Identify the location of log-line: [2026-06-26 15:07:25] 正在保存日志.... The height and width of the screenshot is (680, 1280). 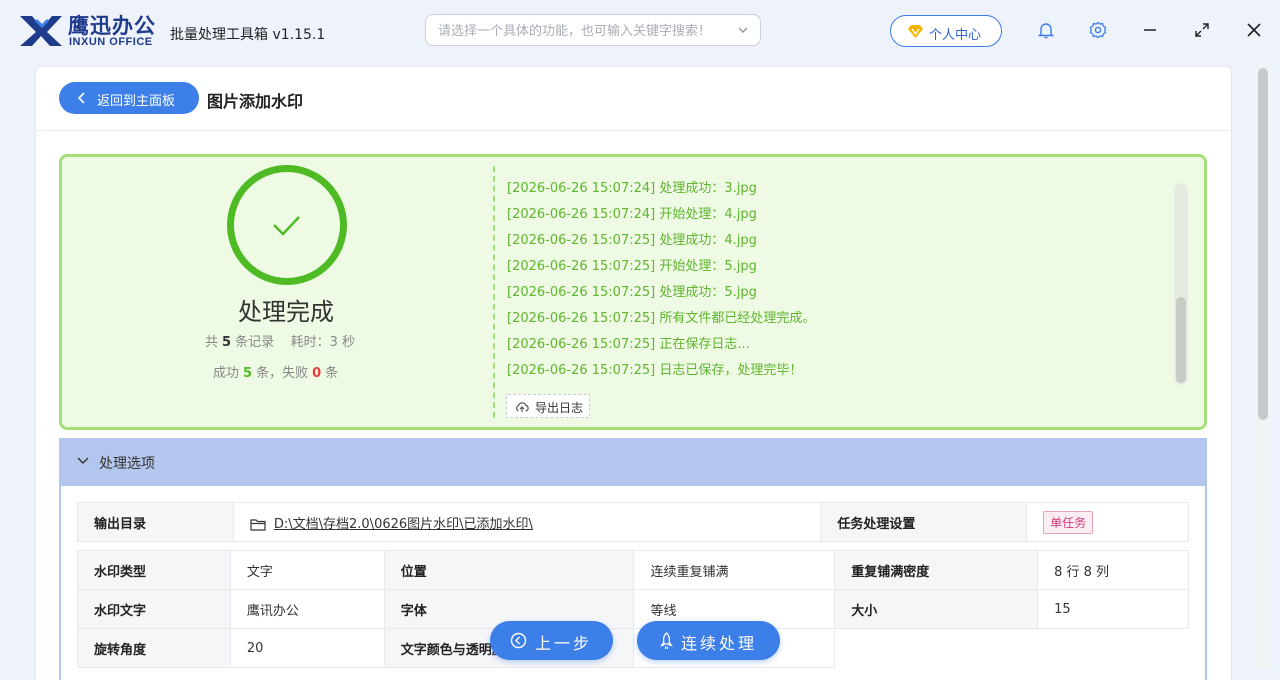
(628, 344).